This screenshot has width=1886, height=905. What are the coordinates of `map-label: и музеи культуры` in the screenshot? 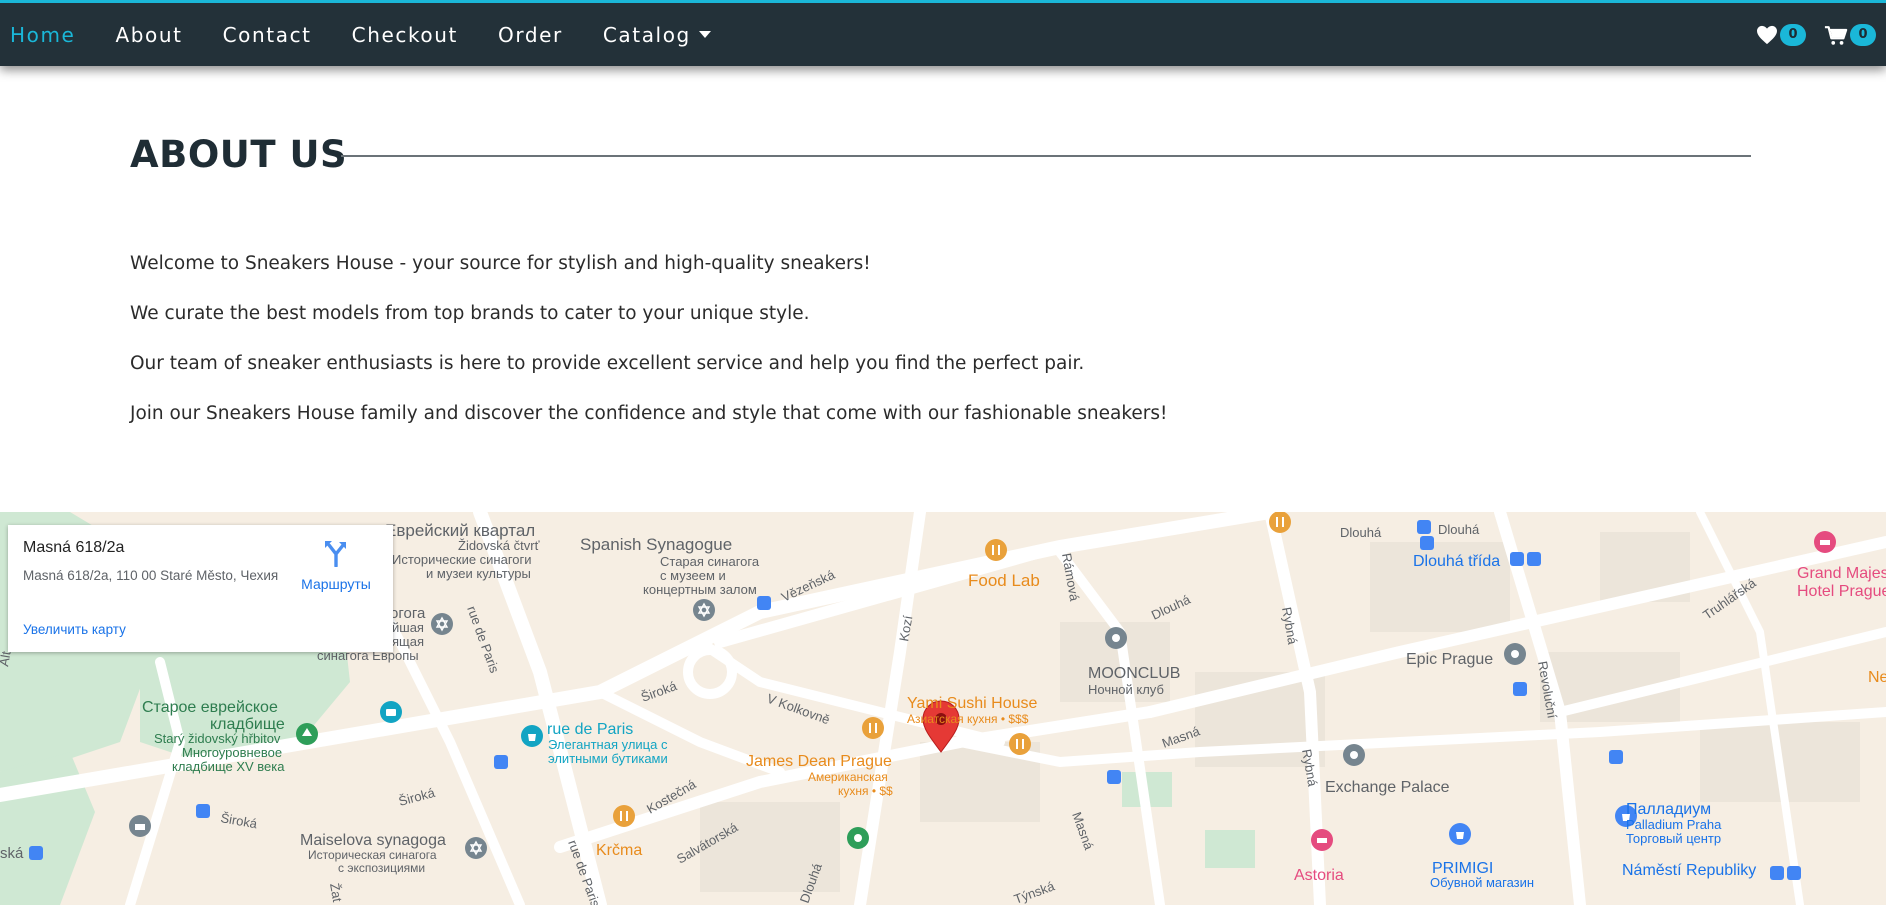 It's located at (478, 573).